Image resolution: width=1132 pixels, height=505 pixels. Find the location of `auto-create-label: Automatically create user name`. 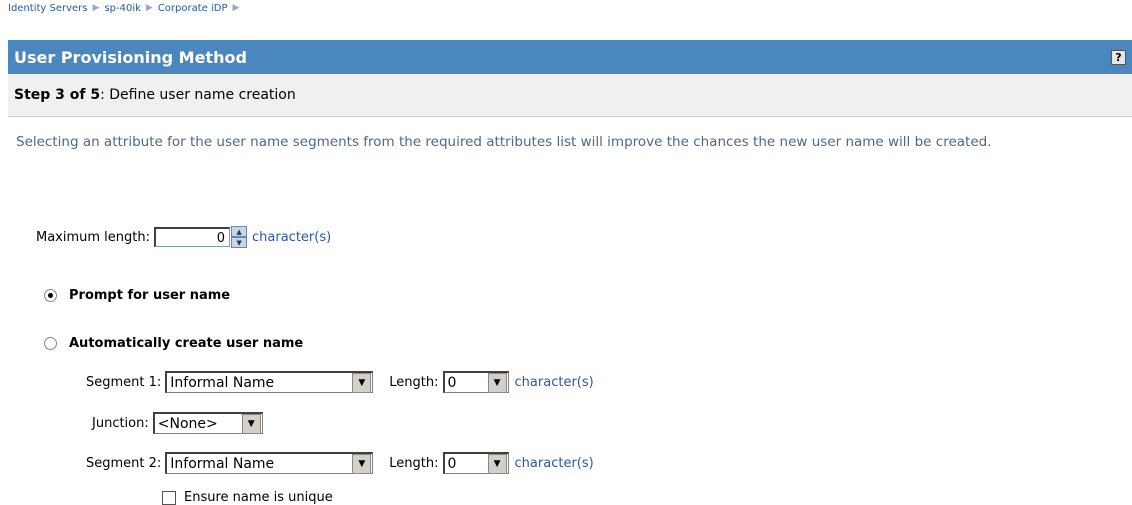

auto-create-label: Automatically create user name is located at coordinates (186, 343).